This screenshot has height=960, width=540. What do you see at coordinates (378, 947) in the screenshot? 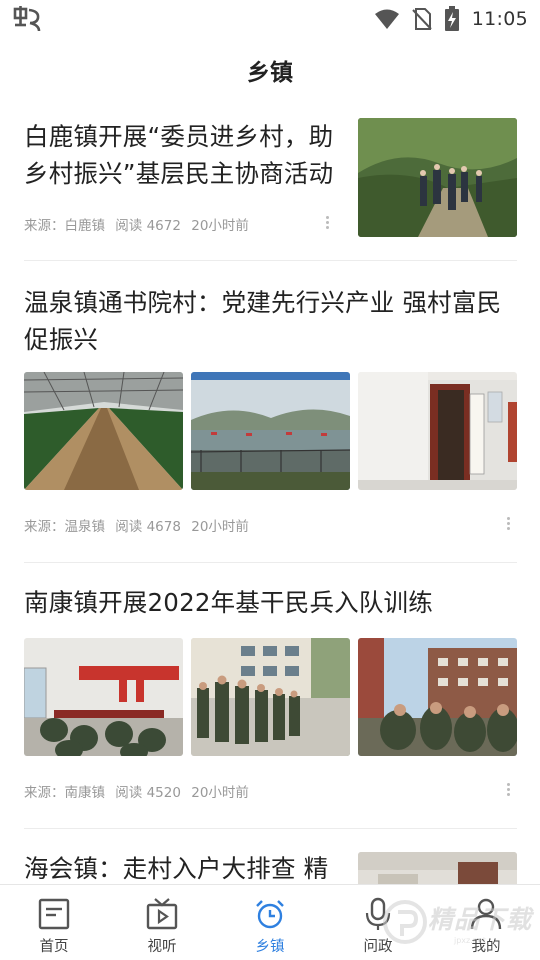
I see `nav-label: 问政` at bounding box center [378, 947].